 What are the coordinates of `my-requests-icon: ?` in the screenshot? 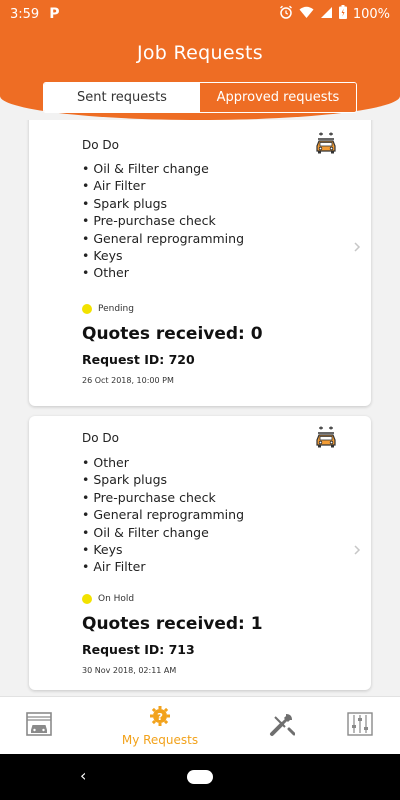 It's located at (160, 718).